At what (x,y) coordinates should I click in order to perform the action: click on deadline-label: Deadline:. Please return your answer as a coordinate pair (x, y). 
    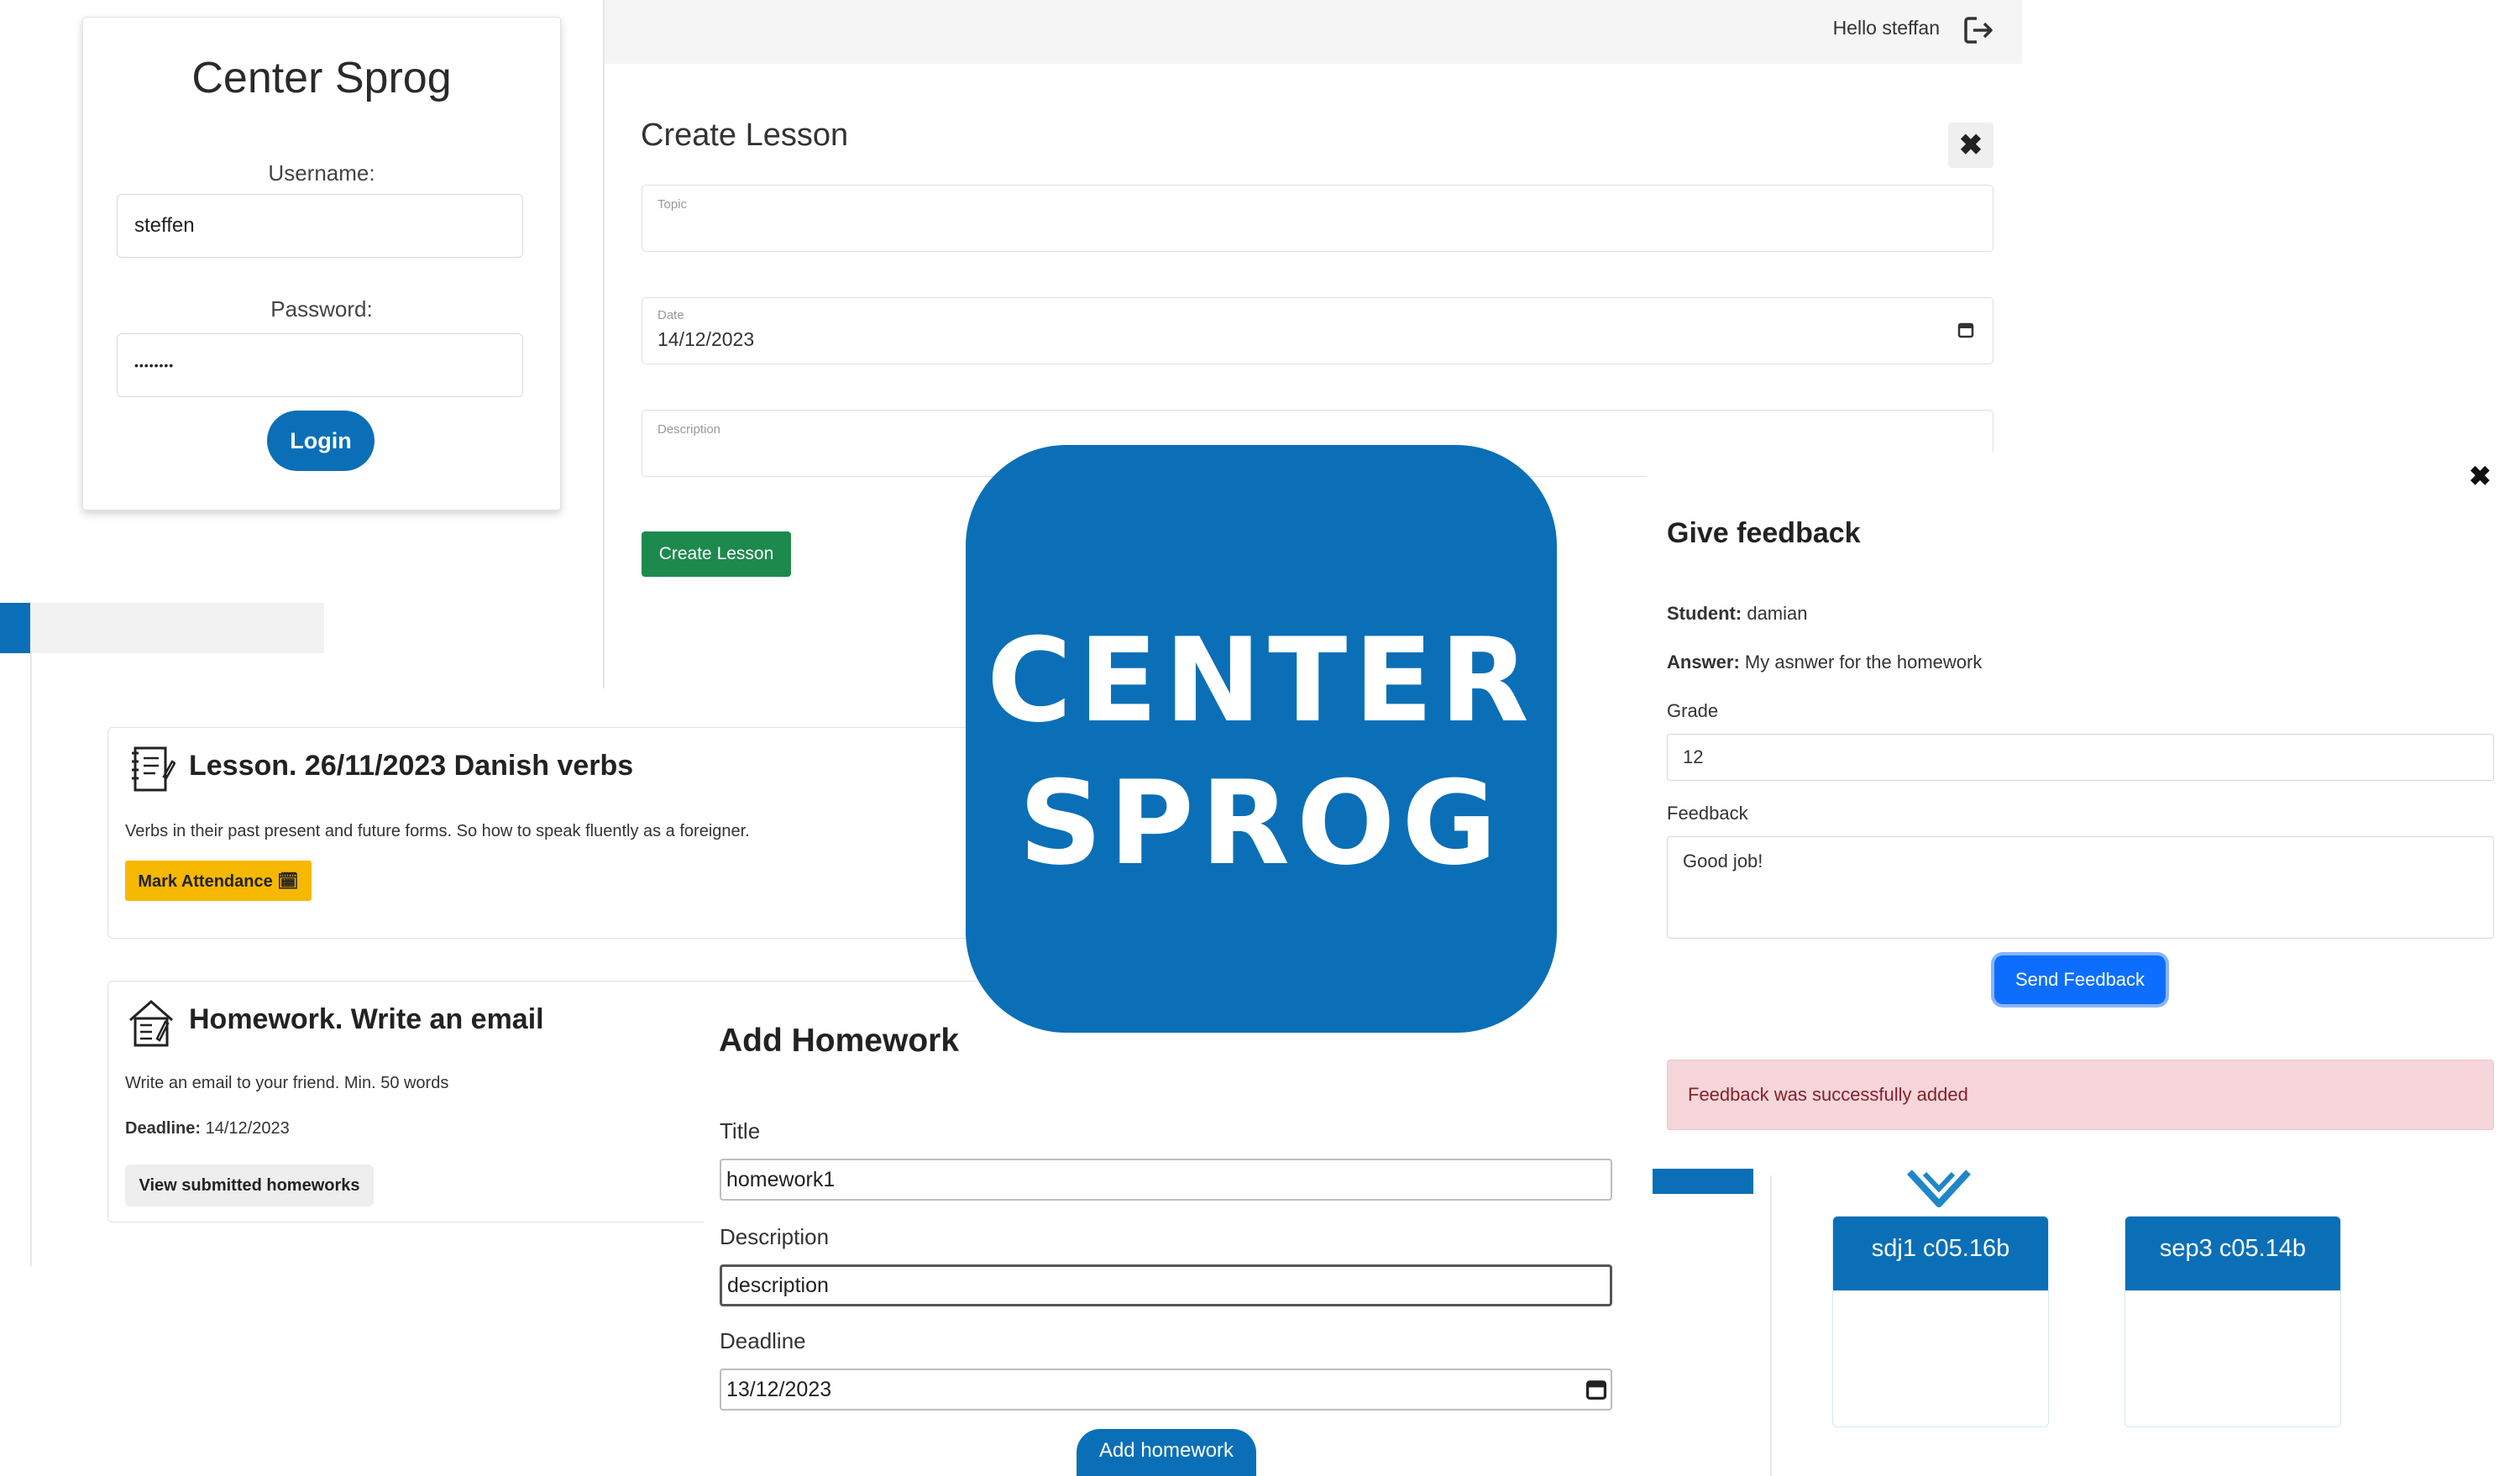
    Looking at the image, I should click on (163, 1128).